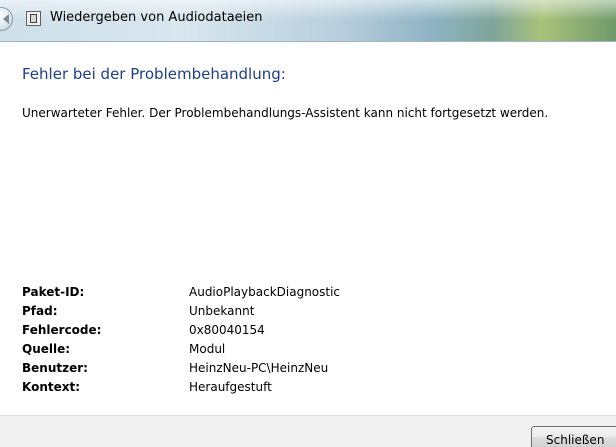 The image size is (616, 447). Describe the element at coordinates (259, 368) in the screenshot. I see `detail-value: HeinzNeu-PC\HeinzNeu` at that location.